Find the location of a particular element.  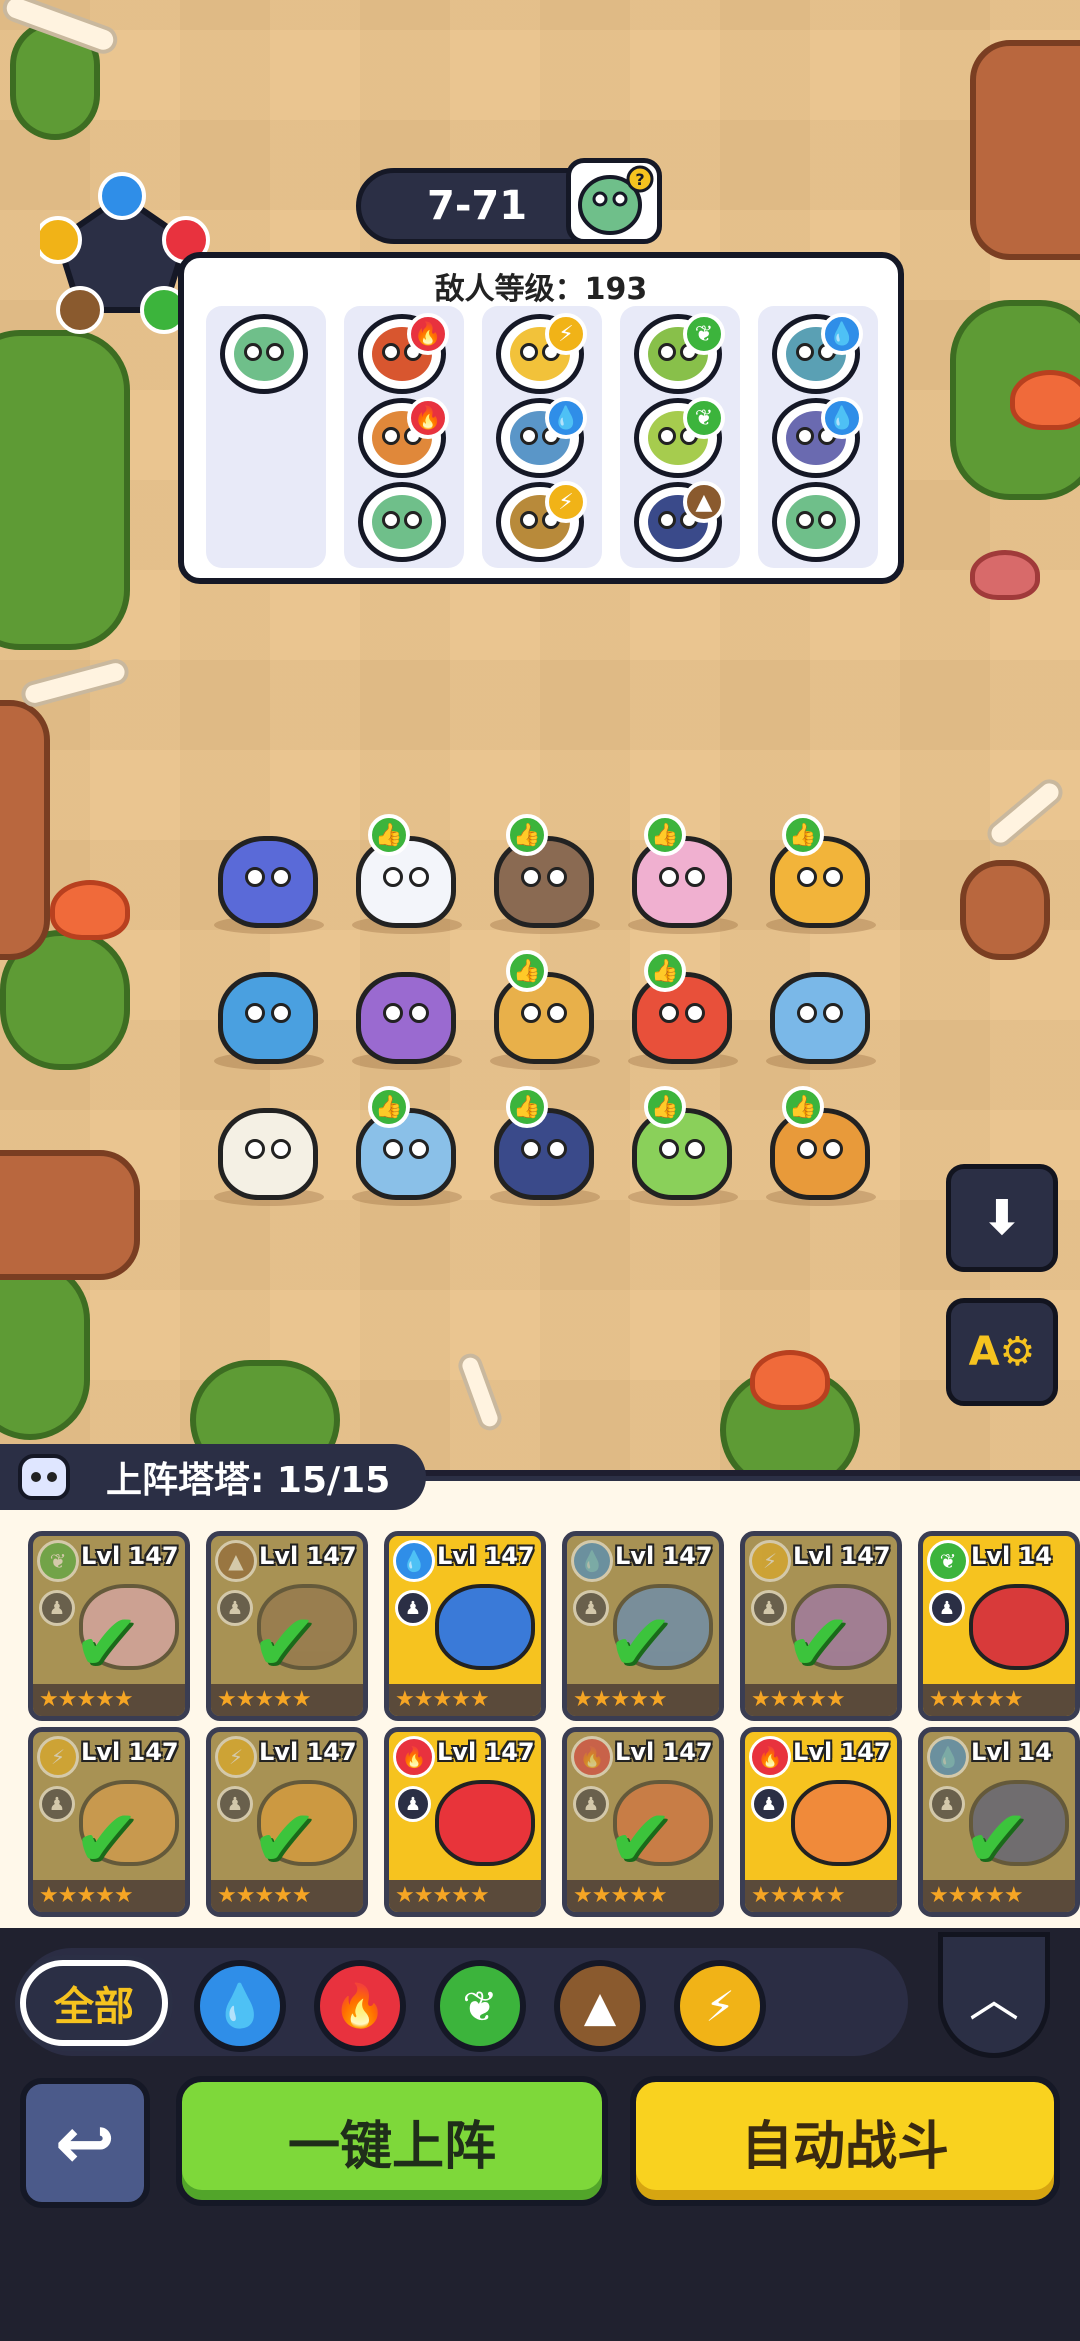

filter-earth-button: ▲ is located at coordinates (600, 2006).